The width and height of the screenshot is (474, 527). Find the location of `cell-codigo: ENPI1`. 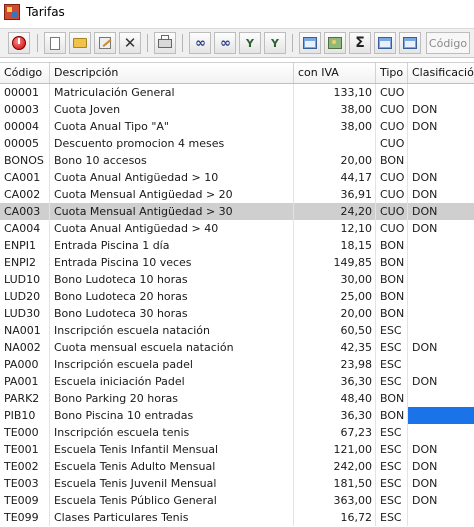

cell-codigo: ENPI1 is located at coordinates (20, 245).